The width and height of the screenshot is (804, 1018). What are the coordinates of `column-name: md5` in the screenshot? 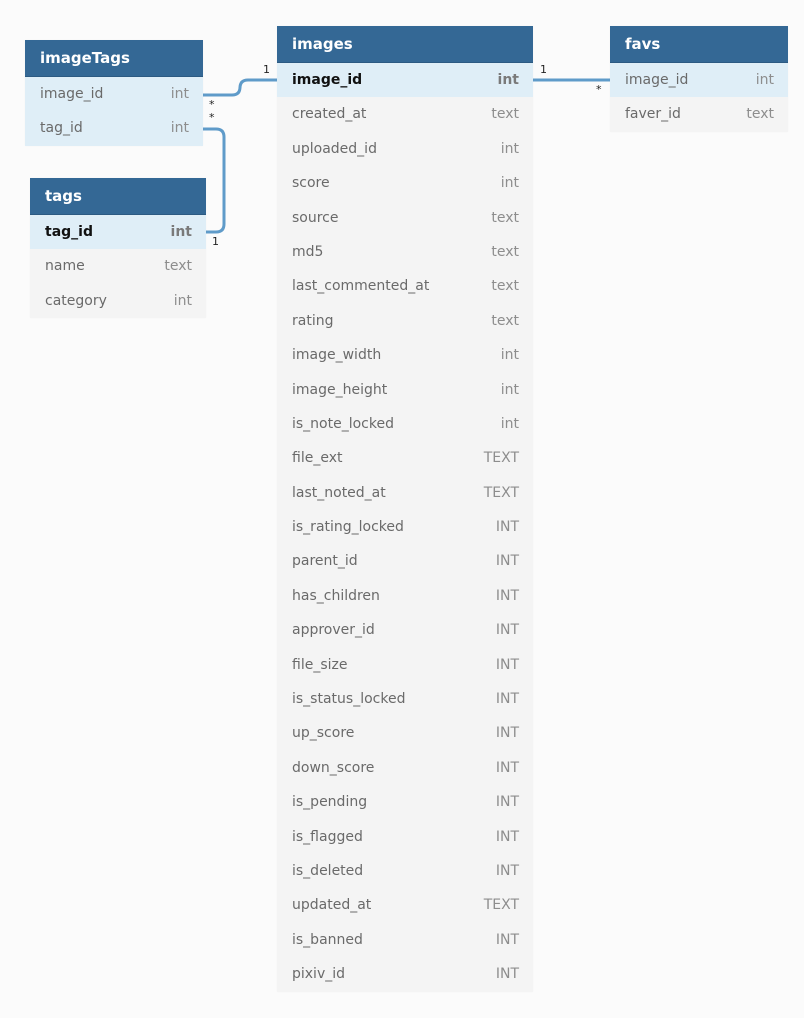 It's located at (308, 251).